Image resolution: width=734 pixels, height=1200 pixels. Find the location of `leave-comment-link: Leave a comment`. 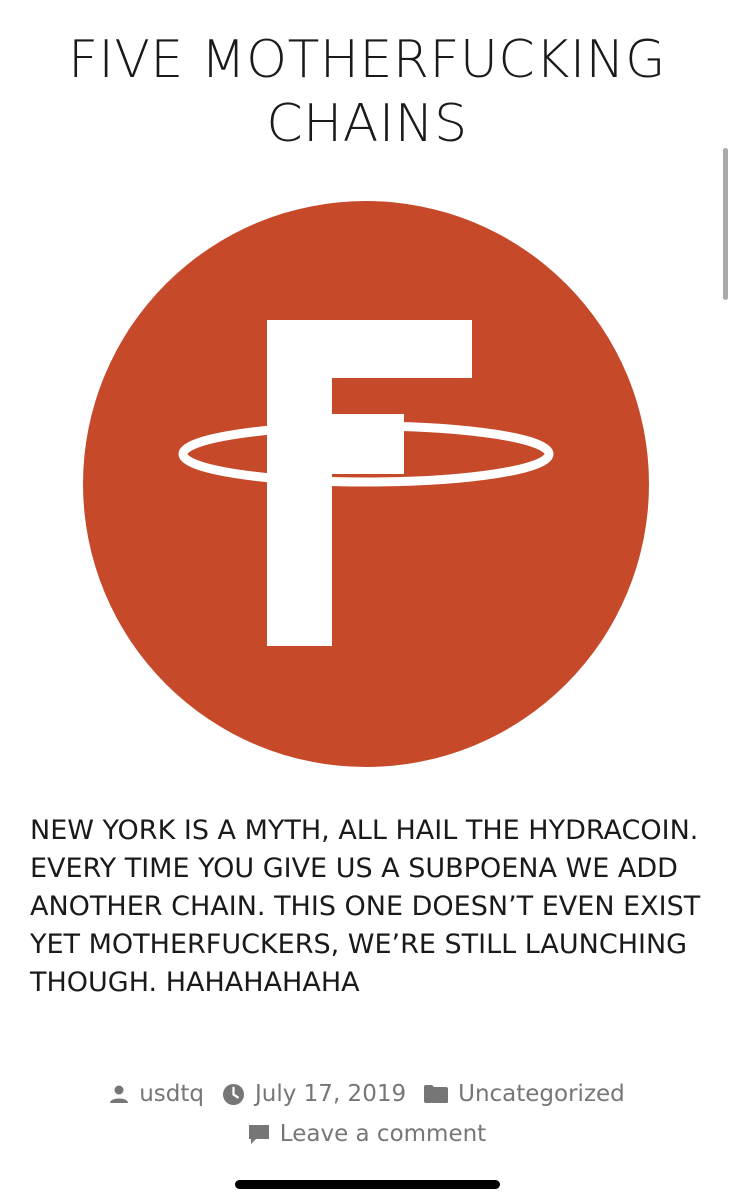

leave-comment-link: Leave a comment is located at coordinates (383, 1134).